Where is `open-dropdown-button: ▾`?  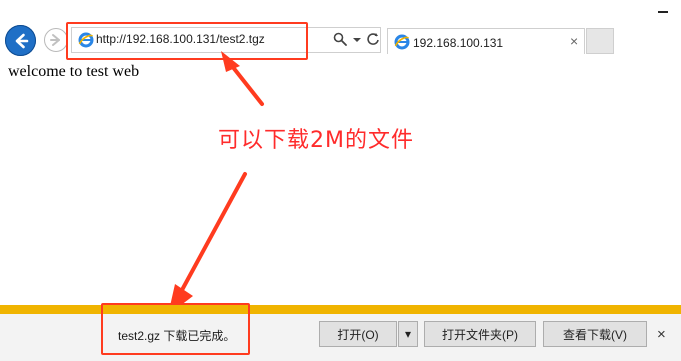
open-dropdown-button: ▾ is located at coordinates (408, 334).